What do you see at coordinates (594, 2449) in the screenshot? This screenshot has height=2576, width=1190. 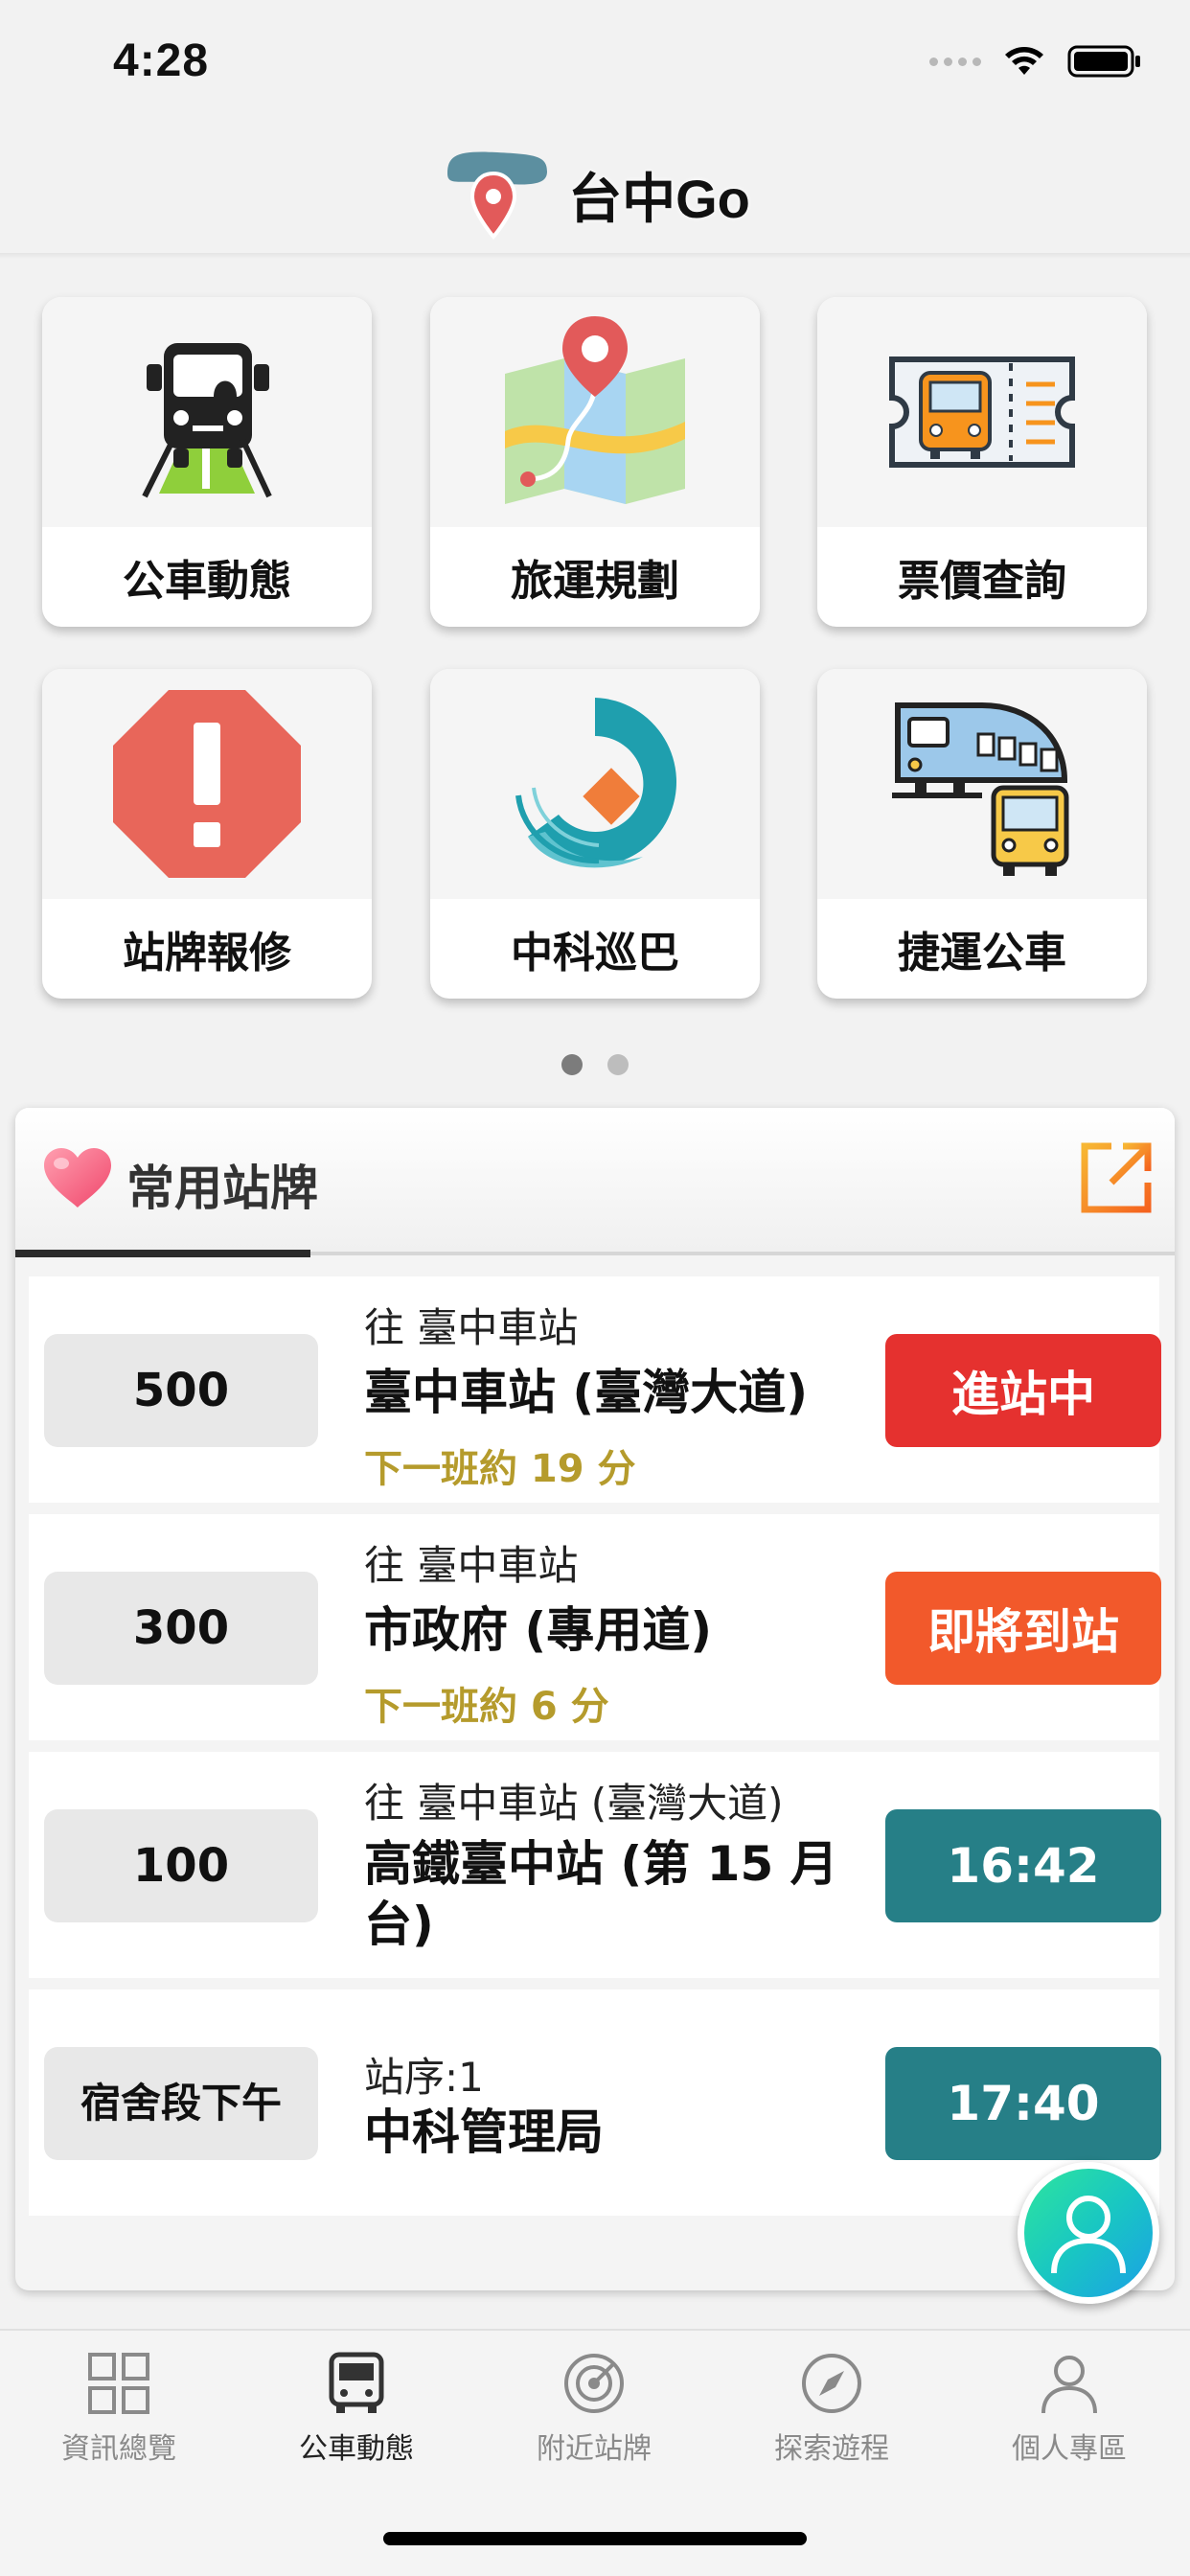 I see `tab-label: 附近站牌` at bounding box center [594, 2449].